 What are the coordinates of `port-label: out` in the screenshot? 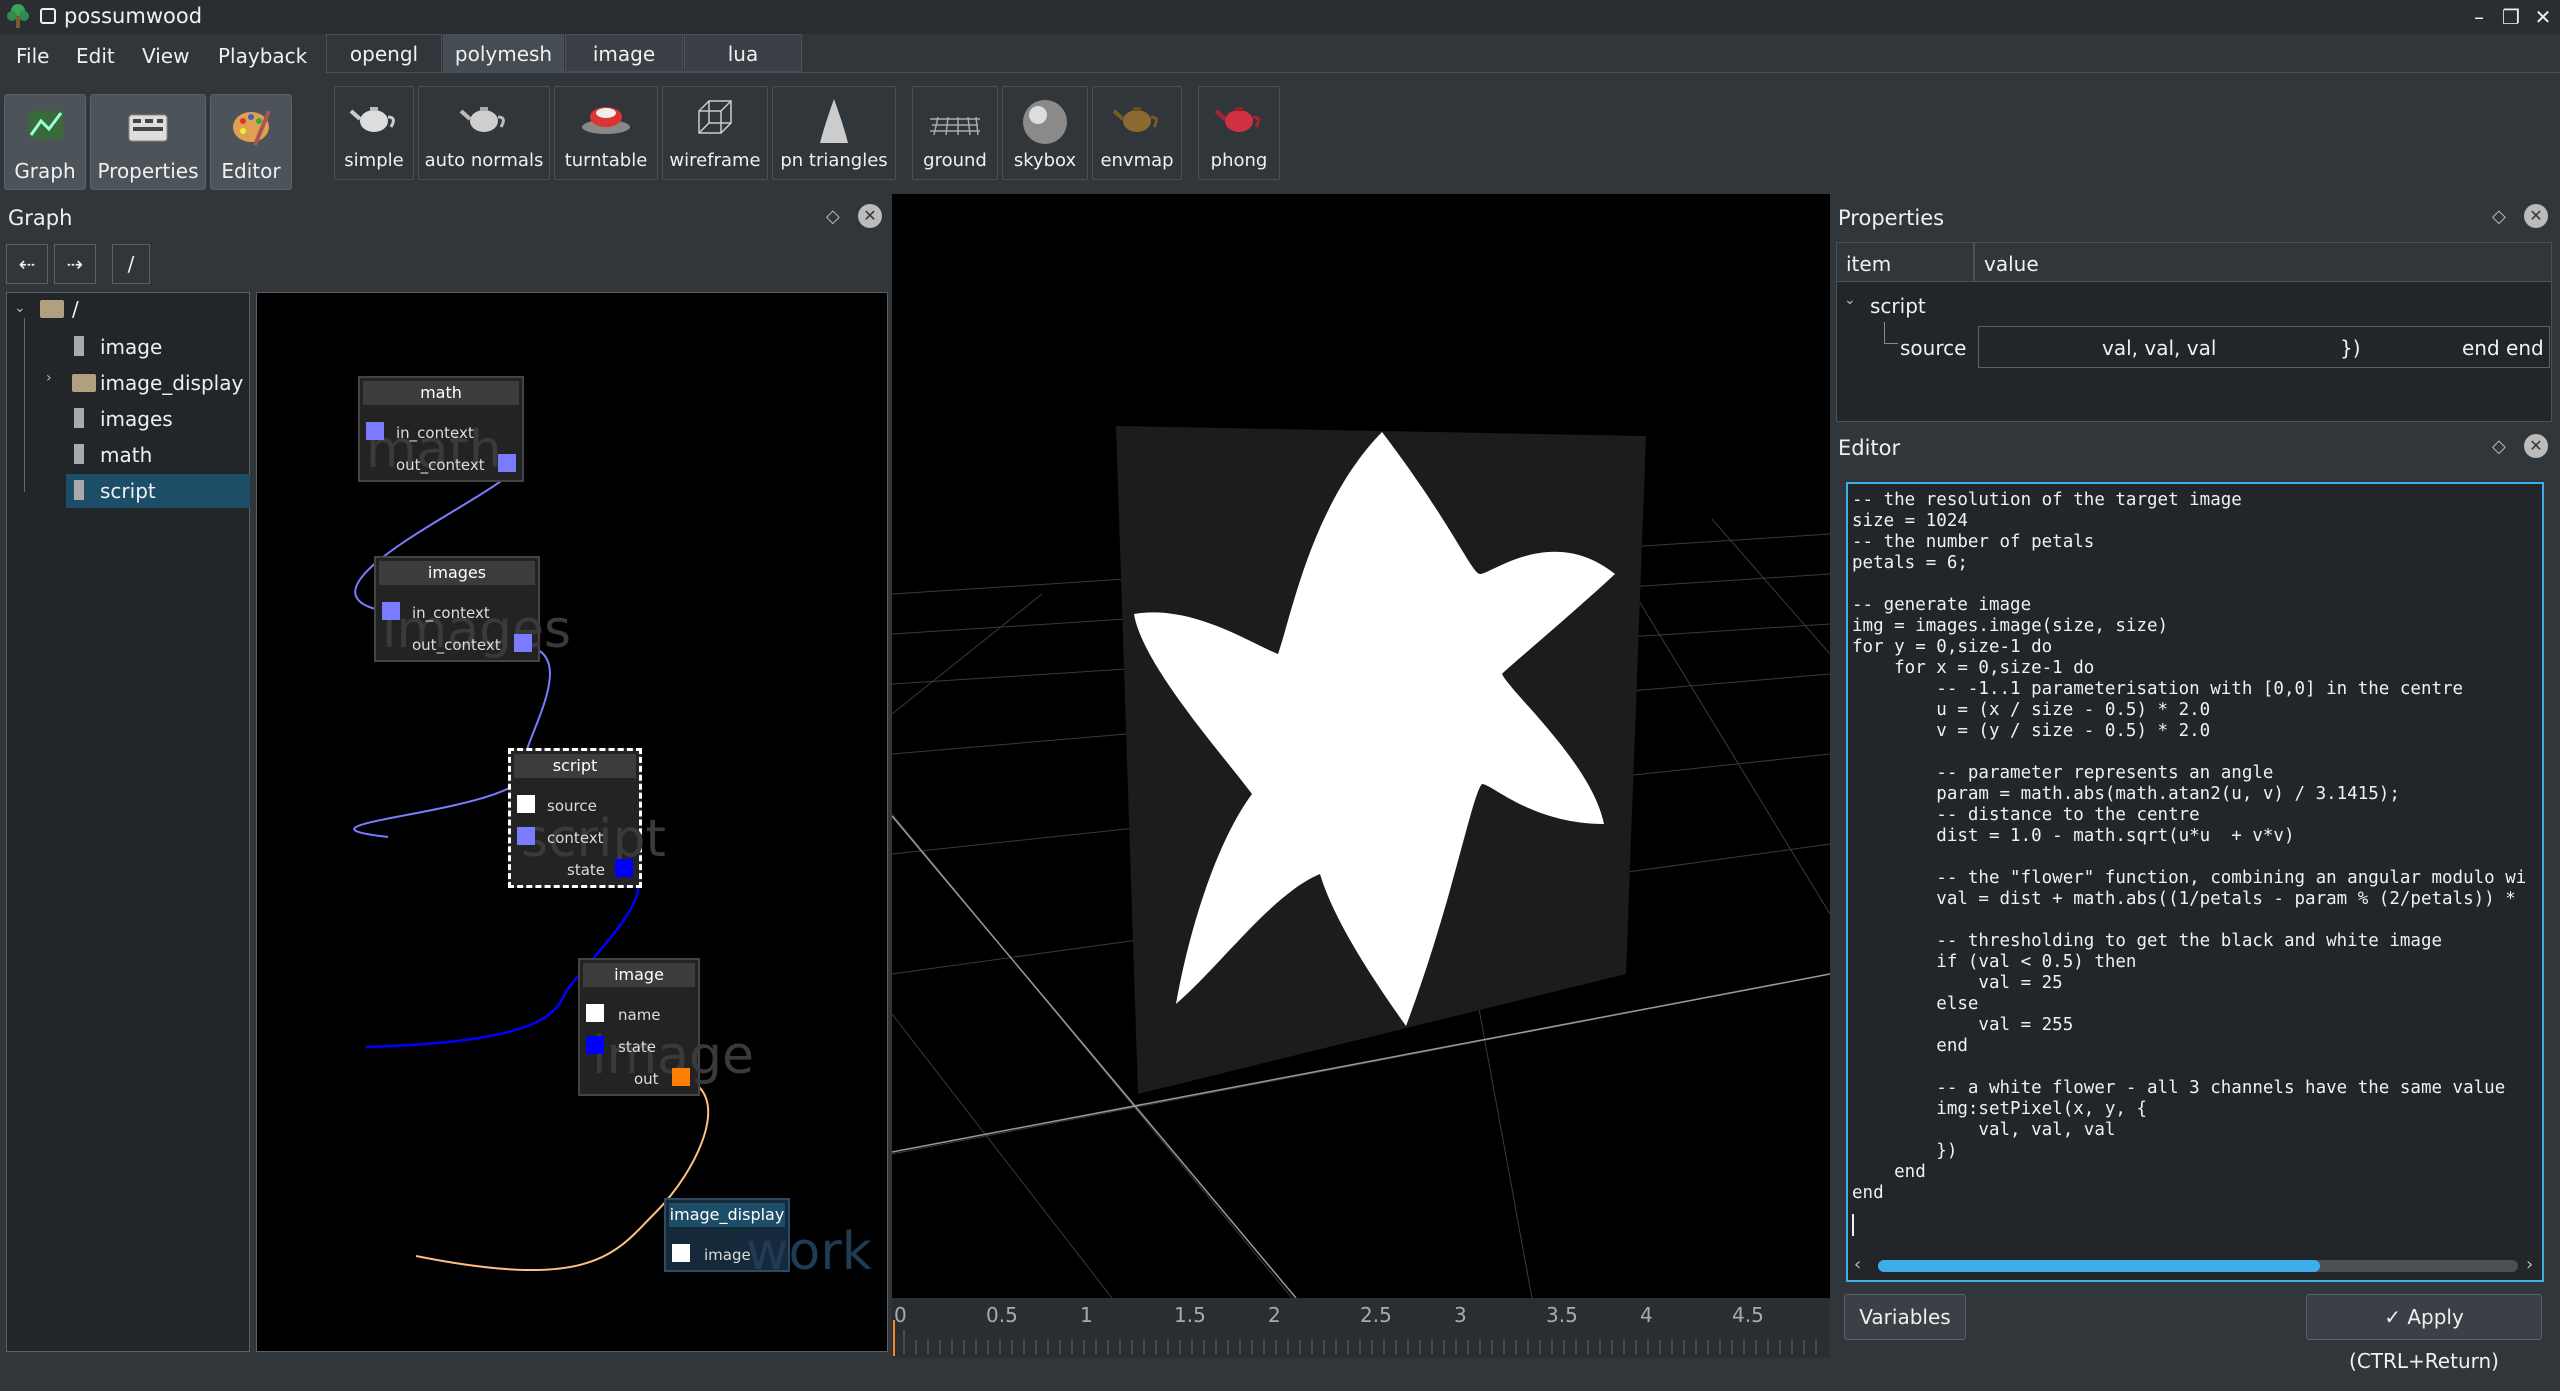 It's located at (646, 1079).